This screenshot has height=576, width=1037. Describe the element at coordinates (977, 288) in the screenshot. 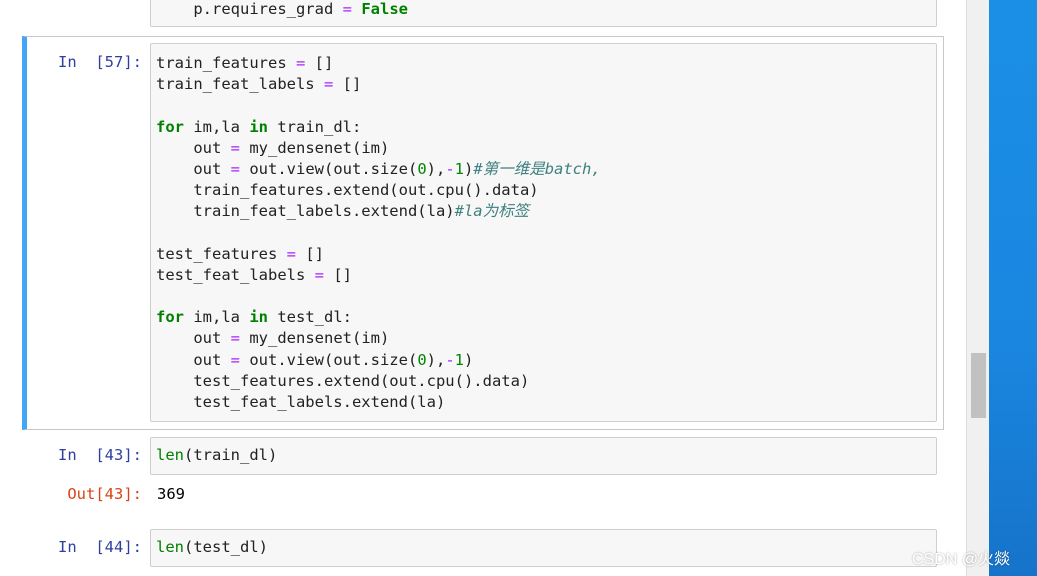

I see `vertical-scrollbar` at that location.